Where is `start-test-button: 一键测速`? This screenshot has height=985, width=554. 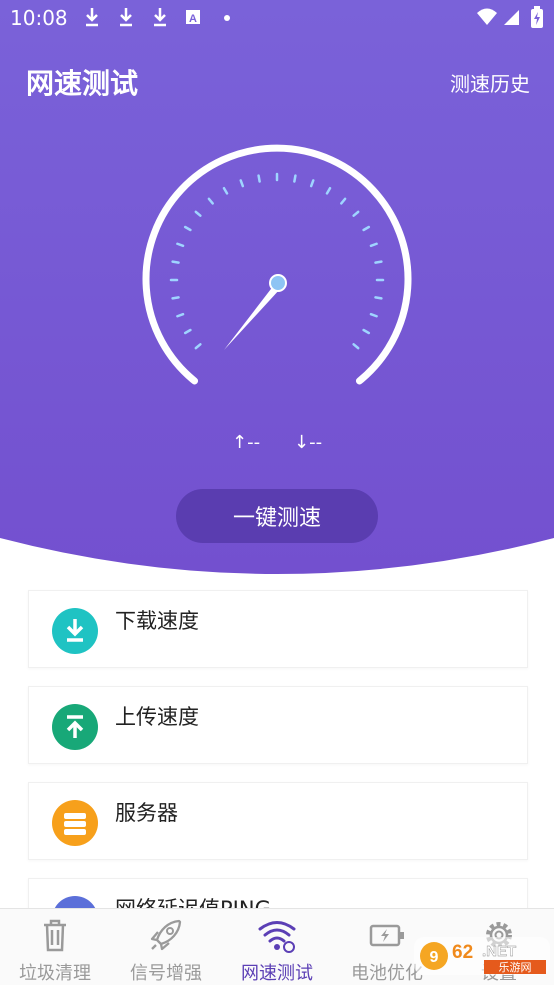
start-test-button: 一键测速 is located at coordinates (277, 516).